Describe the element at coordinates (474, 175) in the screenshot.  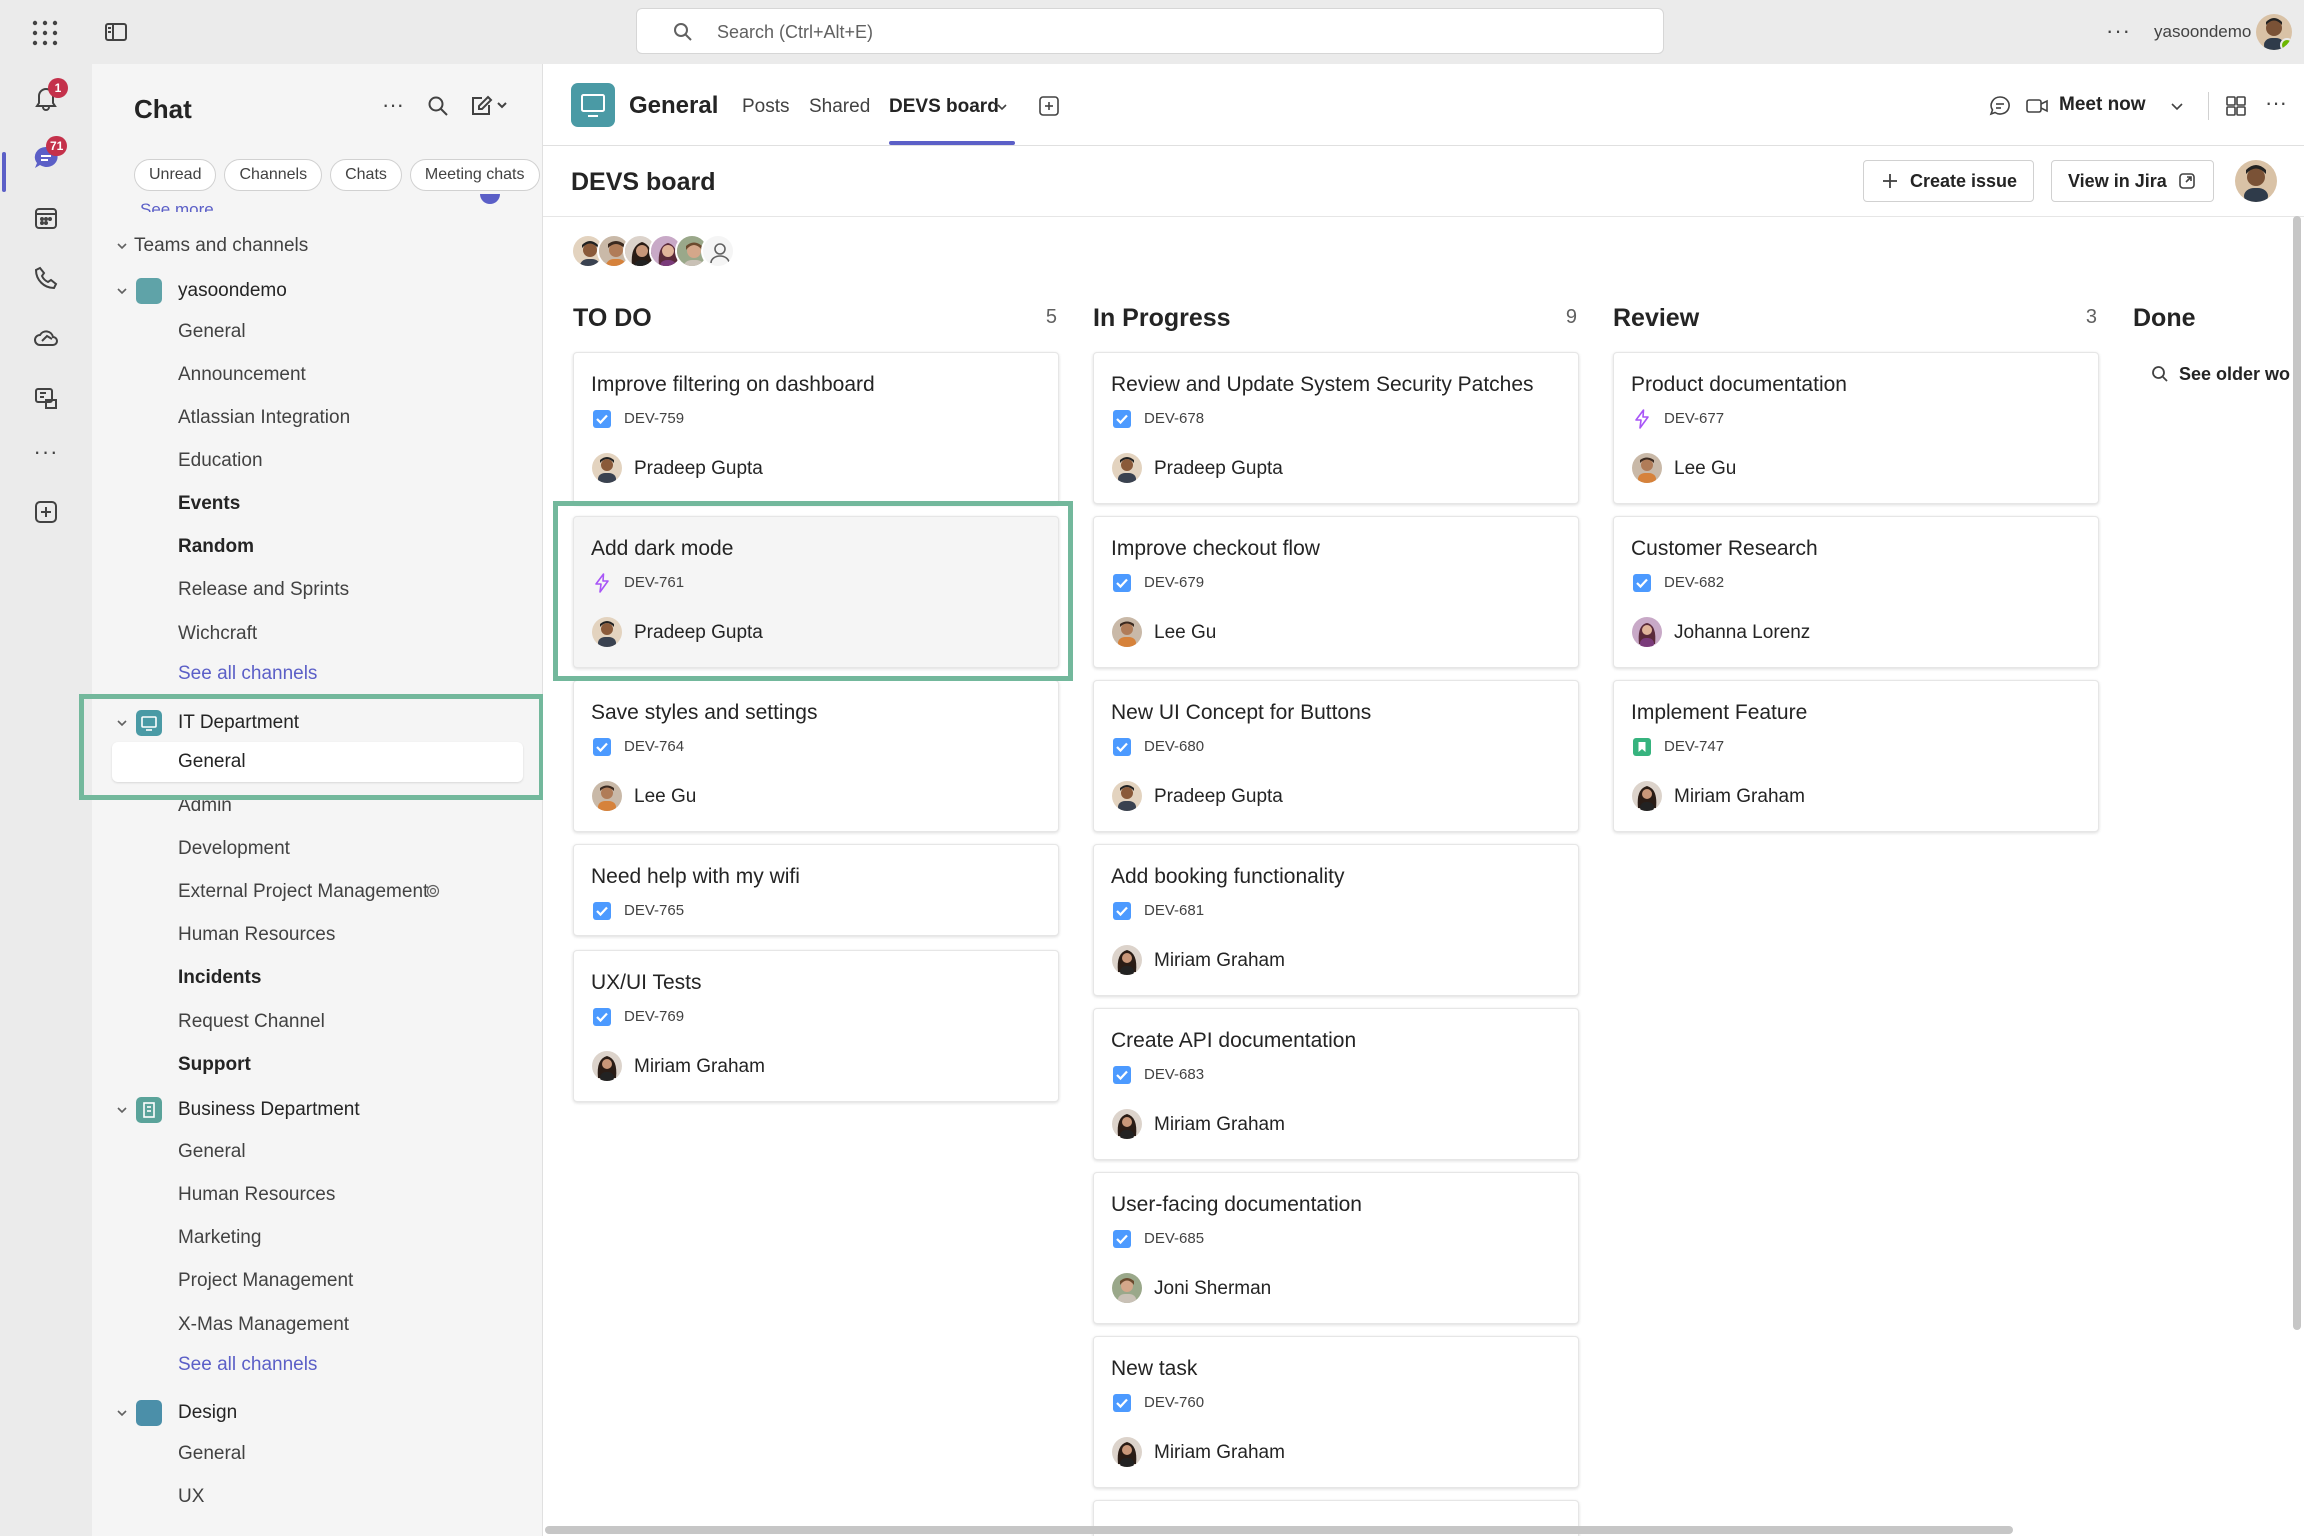
I see `filter-meeting-chats: Meeting chats` at that location.